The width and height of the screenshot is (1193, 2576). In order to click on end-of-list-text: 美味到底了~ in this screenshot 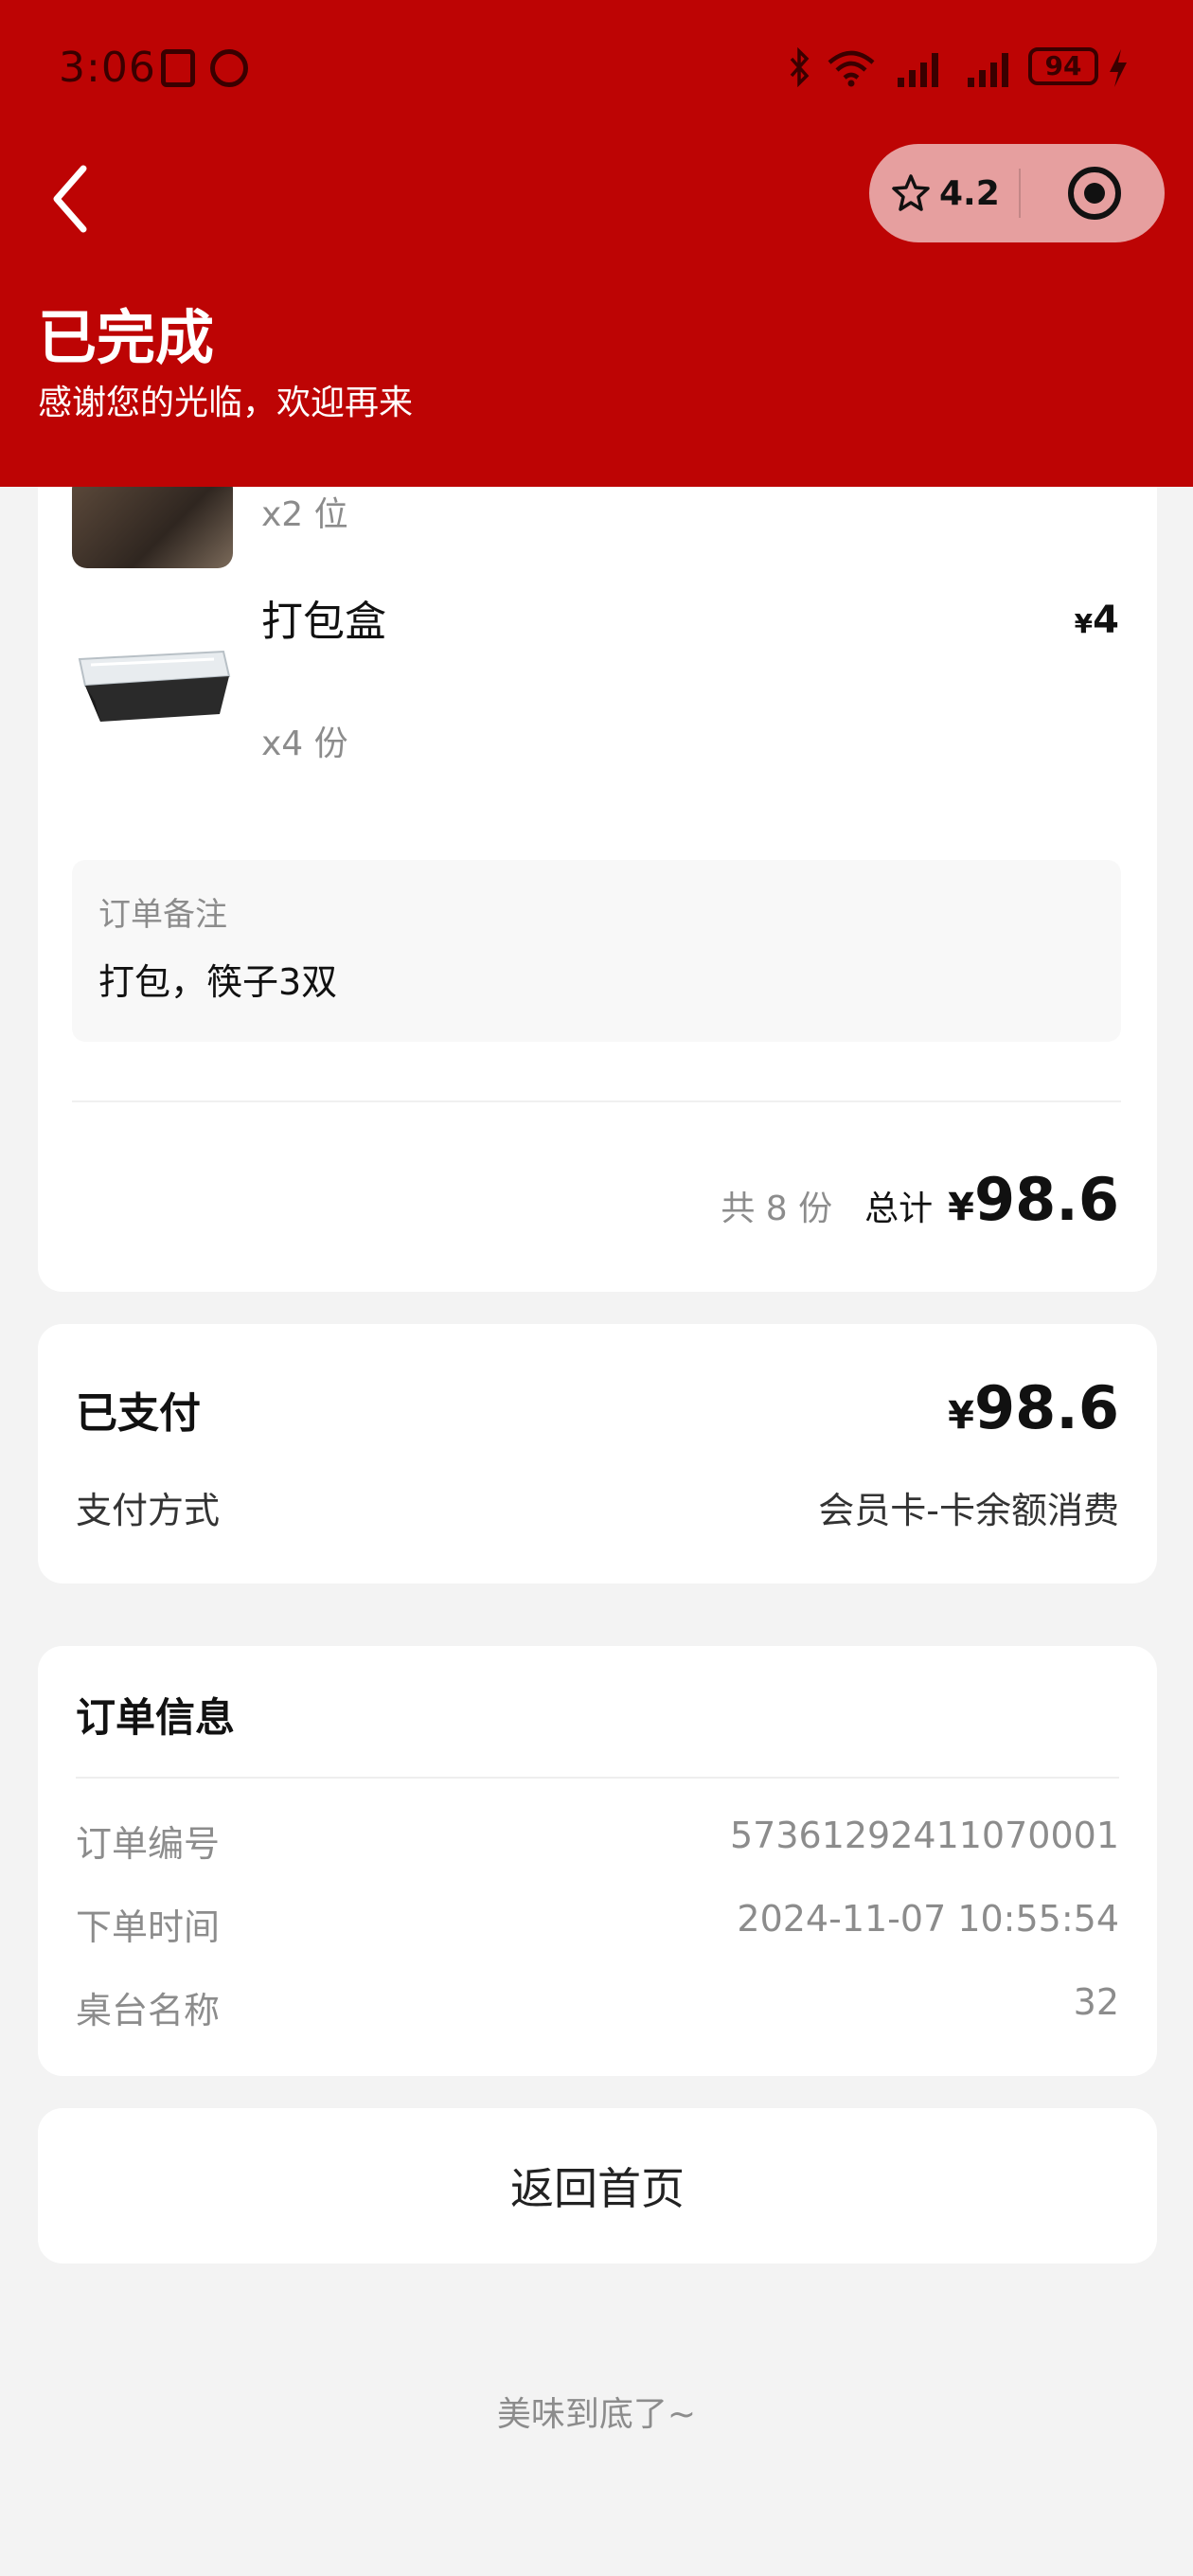, I will do `click(596, 2414)`.